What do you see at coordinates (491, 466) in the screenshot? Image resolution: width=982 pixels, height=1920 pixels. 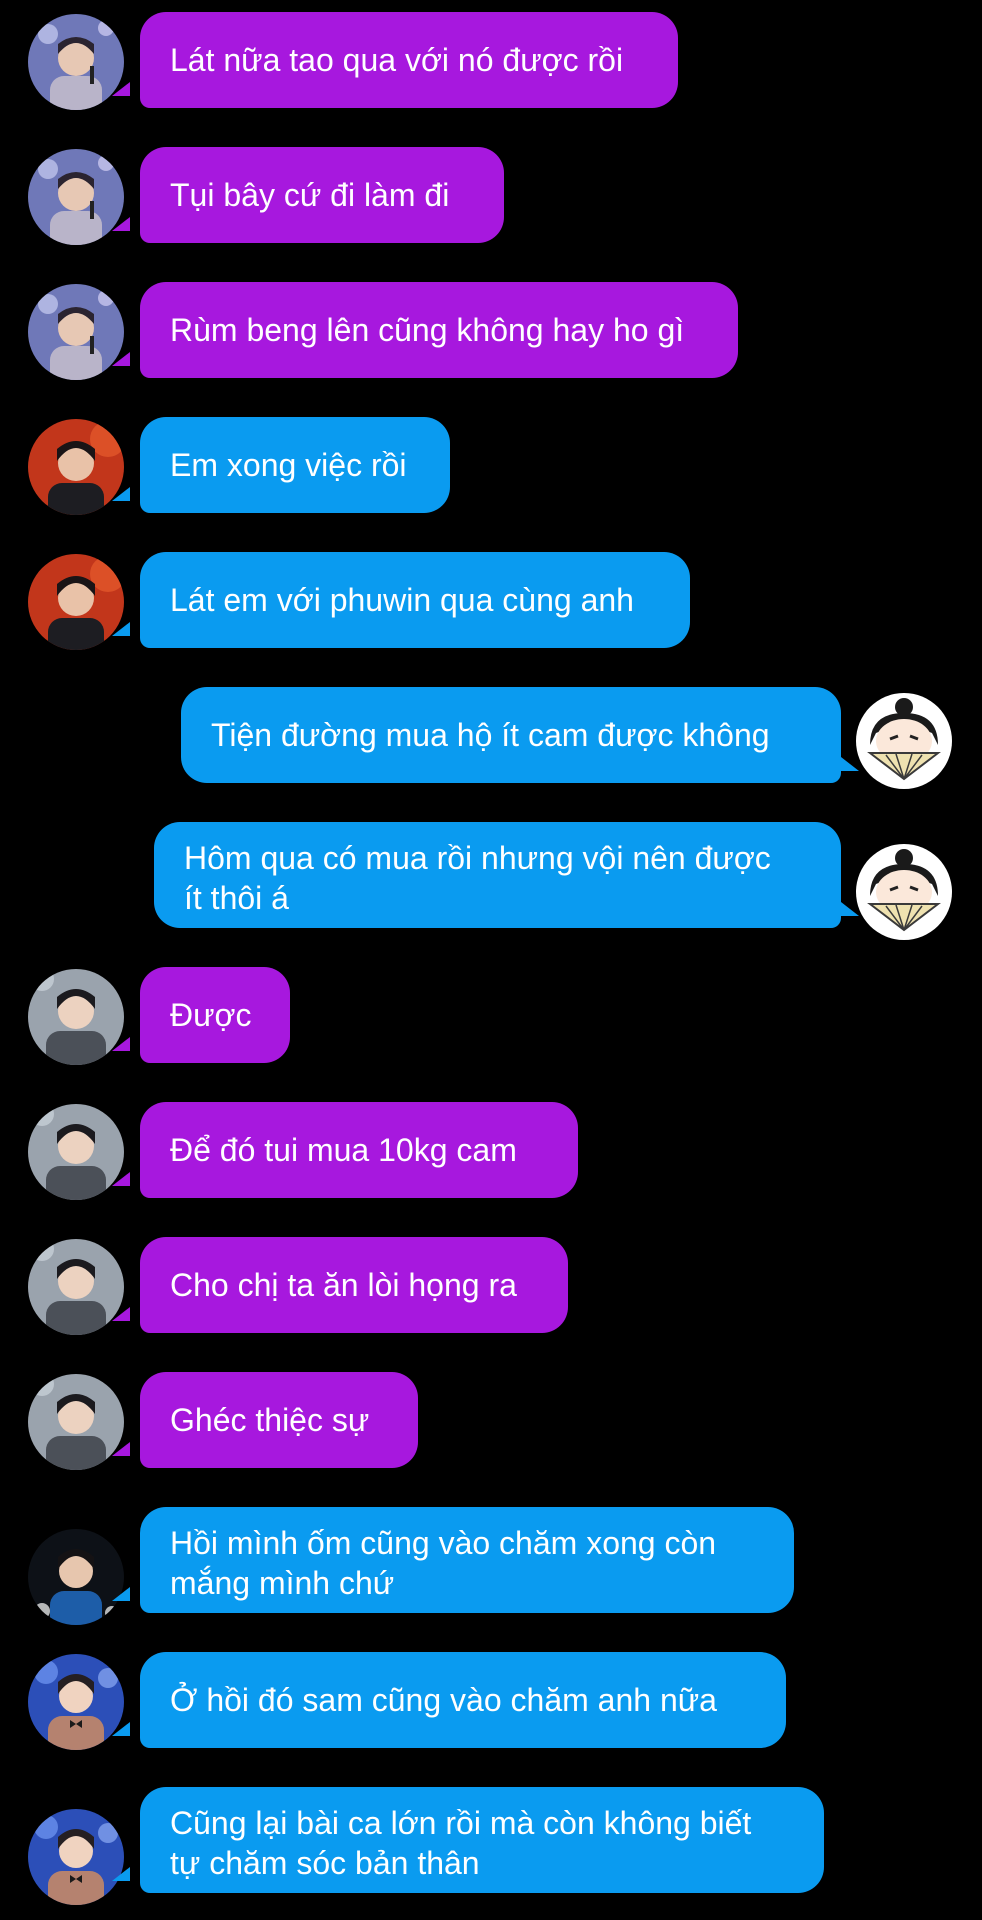 I see `message-row: Em xong việc rồi` at bounding box center [491, 466].